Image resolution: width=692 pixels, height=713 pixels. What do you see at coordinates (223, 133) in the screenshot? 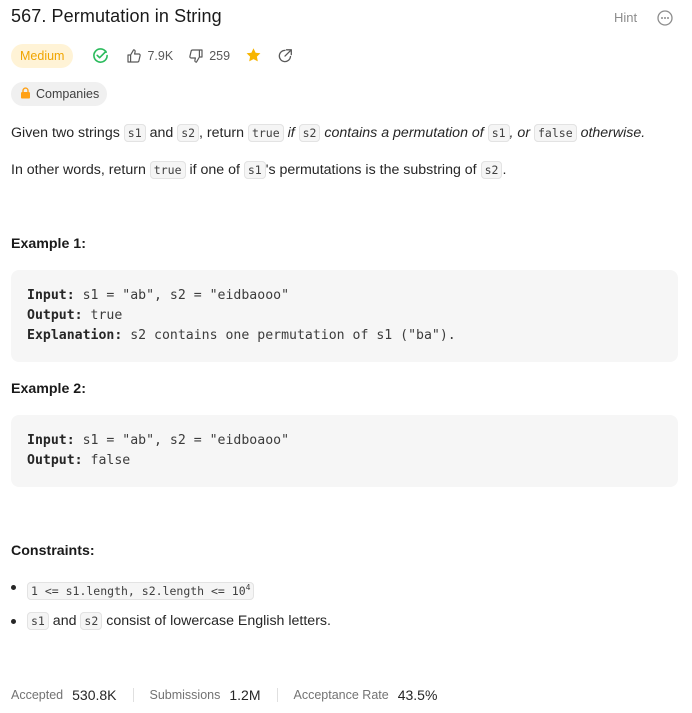
I see `text-run: , return` at bounding box center [223, 133].